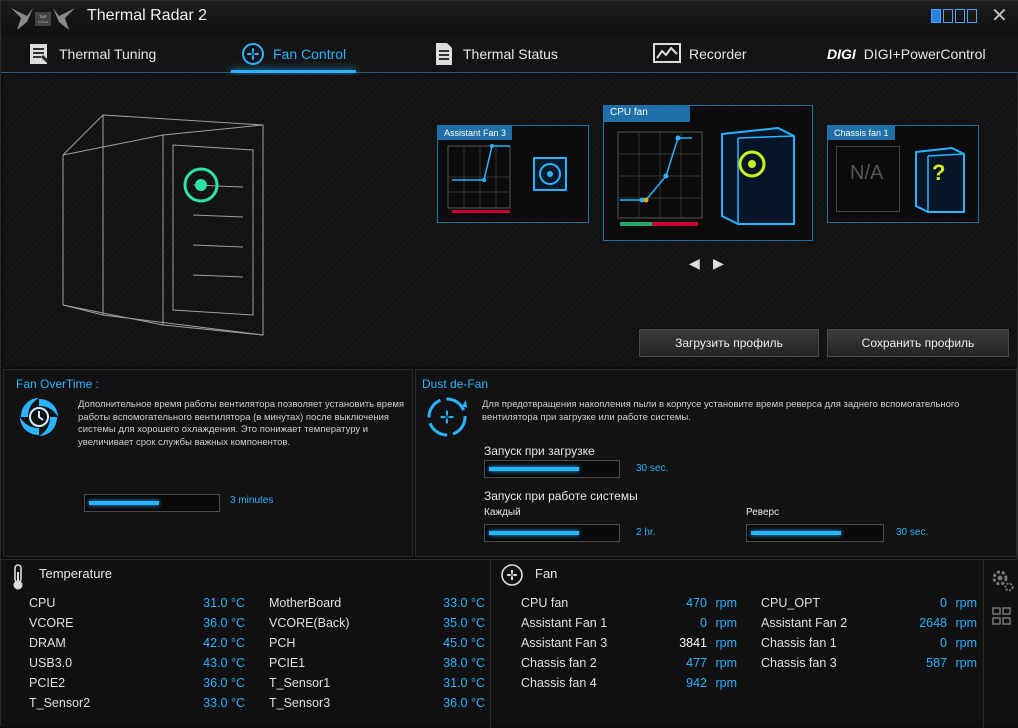 The width and height of the screenshot is (1018, 728). What do you see at coordinates (512, 575) in the screenshot?
I see `fan-speed-icon` at bounding box center [512, 575].